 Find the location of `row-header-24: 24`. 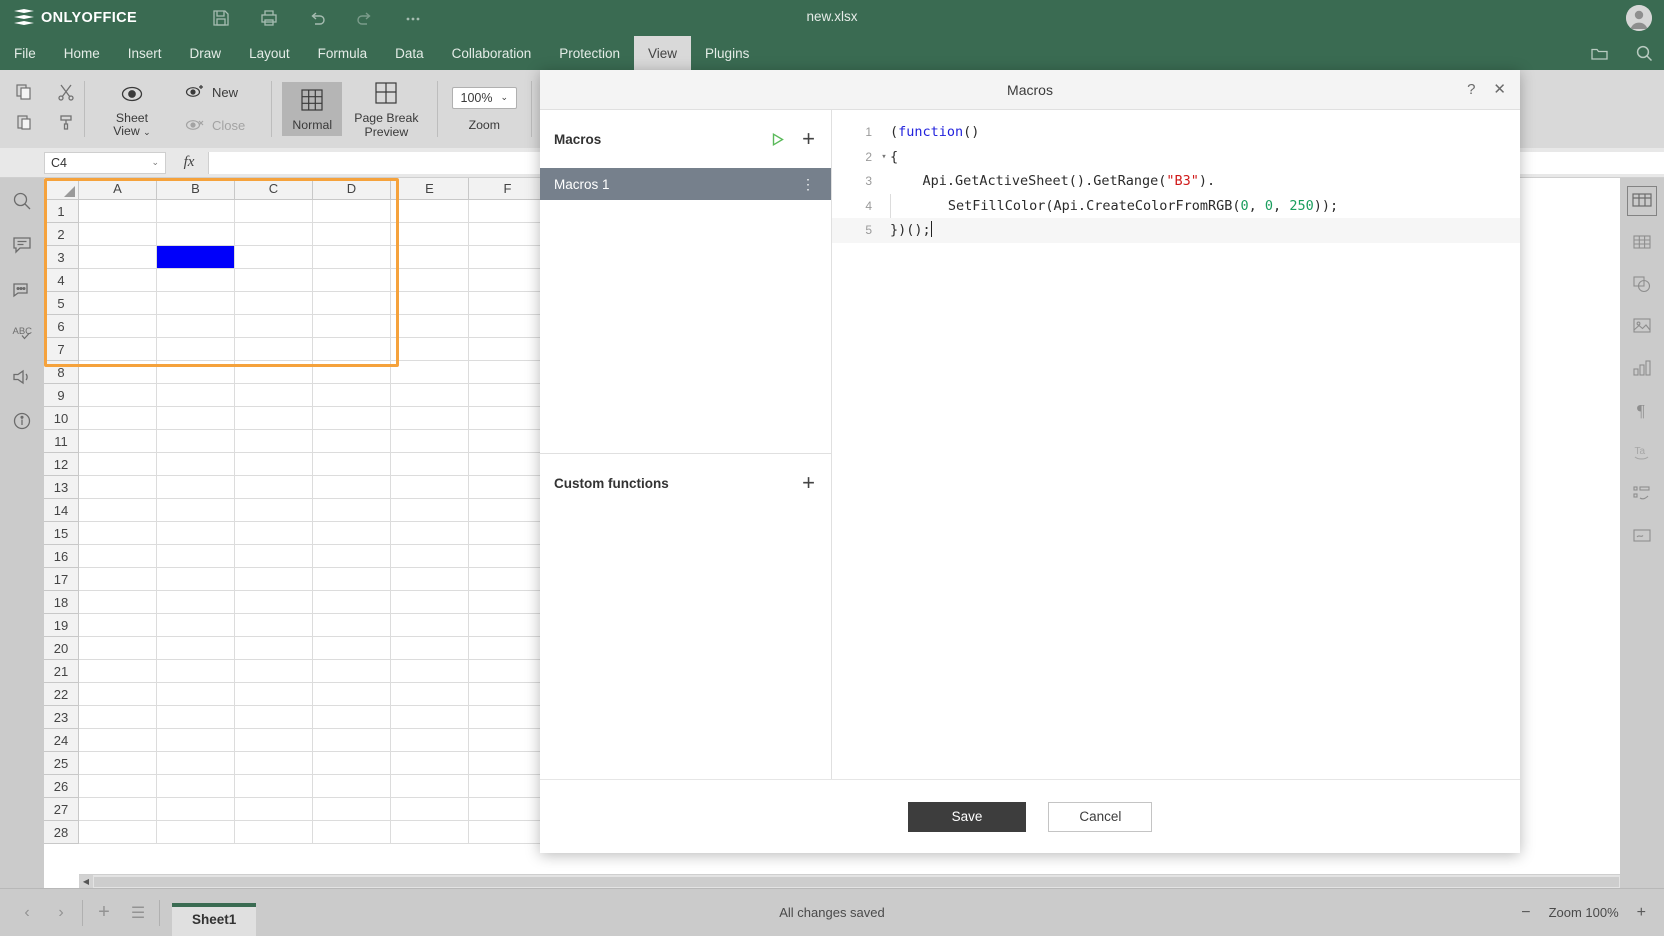

row-header-24: 24 is located at coordinates (61, 740).